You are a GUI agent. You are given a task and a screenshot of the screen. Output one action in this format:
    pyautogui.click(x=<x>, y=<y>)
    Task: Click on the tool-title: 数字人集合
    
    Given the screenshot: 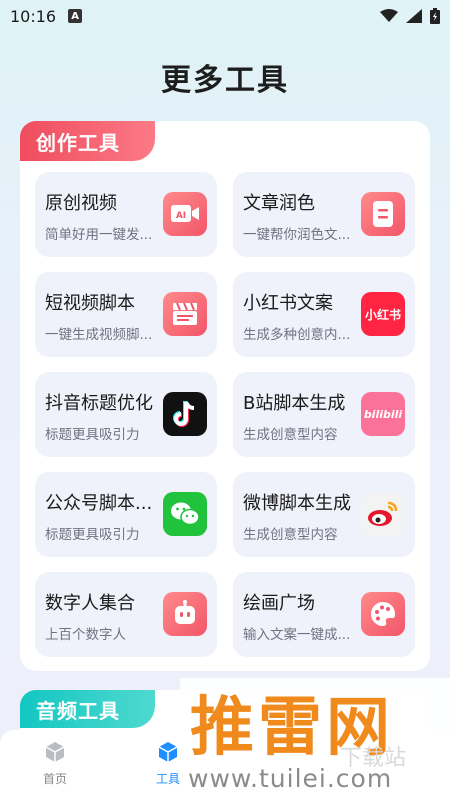 What is the action you would take?
    pyautogui.click(x=90, y=603)
    